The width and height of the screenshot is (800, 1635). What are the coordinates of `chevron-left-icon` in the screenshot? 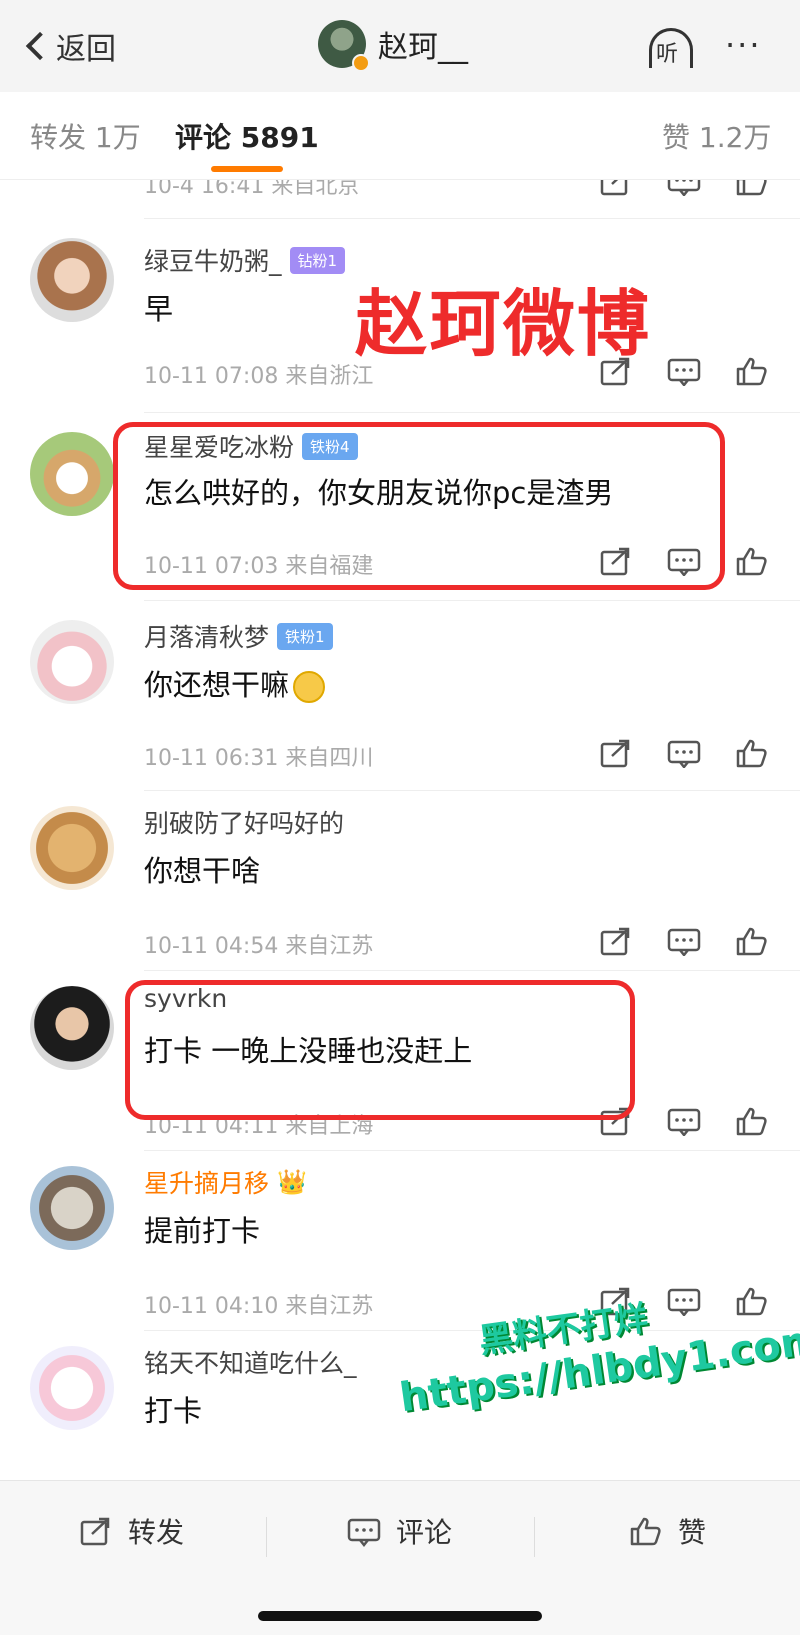 It's located at (40, 46).